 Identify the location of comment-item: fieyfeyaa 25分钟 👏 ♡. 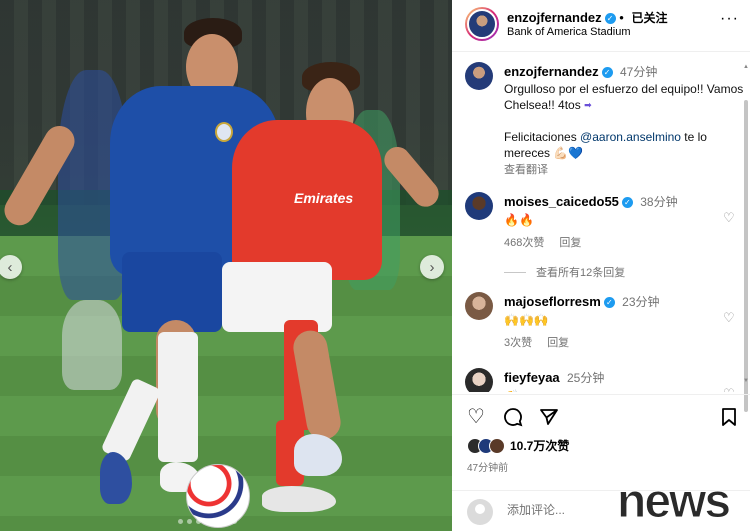
(600, 380).